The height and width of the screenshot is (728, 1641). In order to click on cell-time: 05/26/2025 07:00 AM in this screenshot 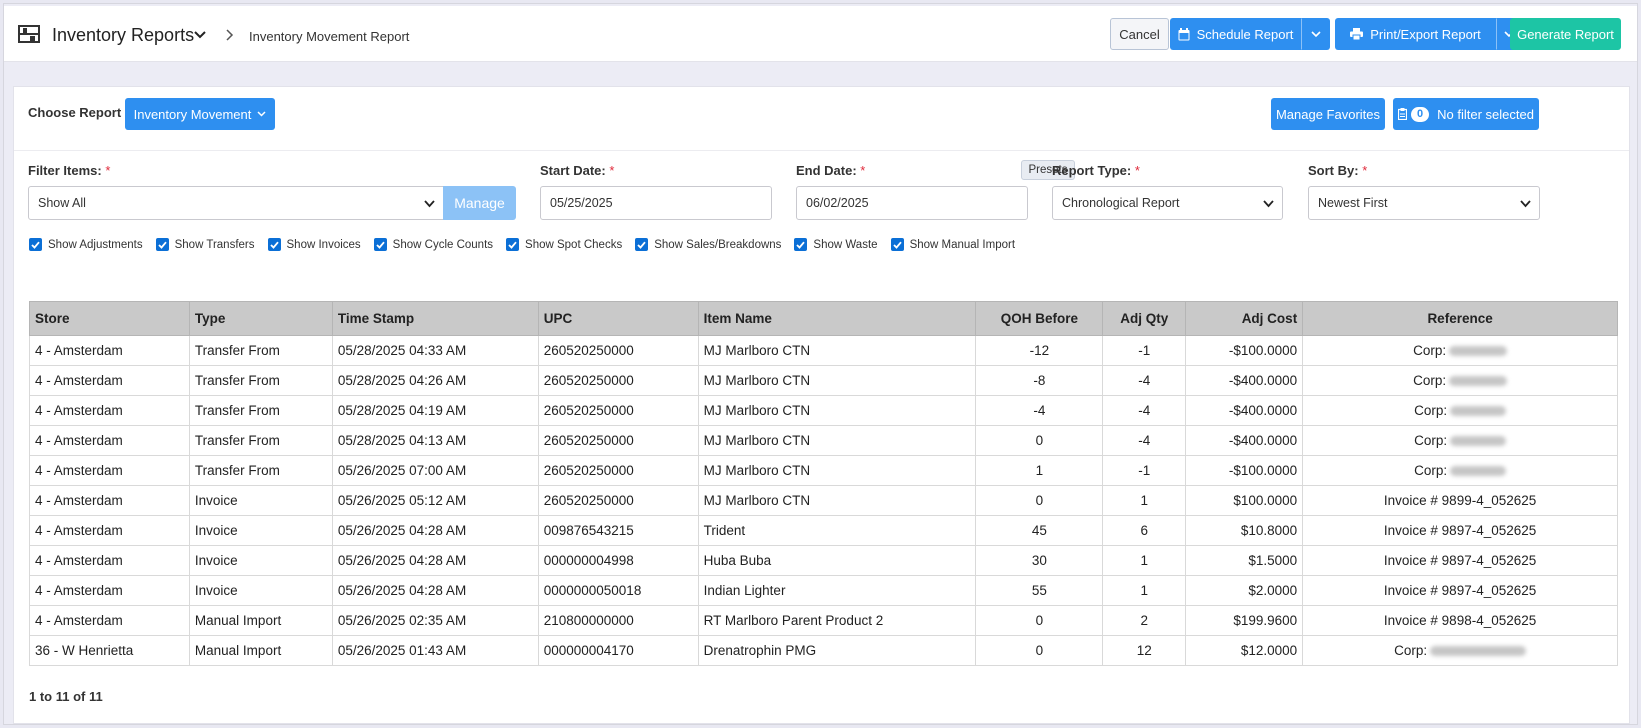, I will do `click(435, 470)`.